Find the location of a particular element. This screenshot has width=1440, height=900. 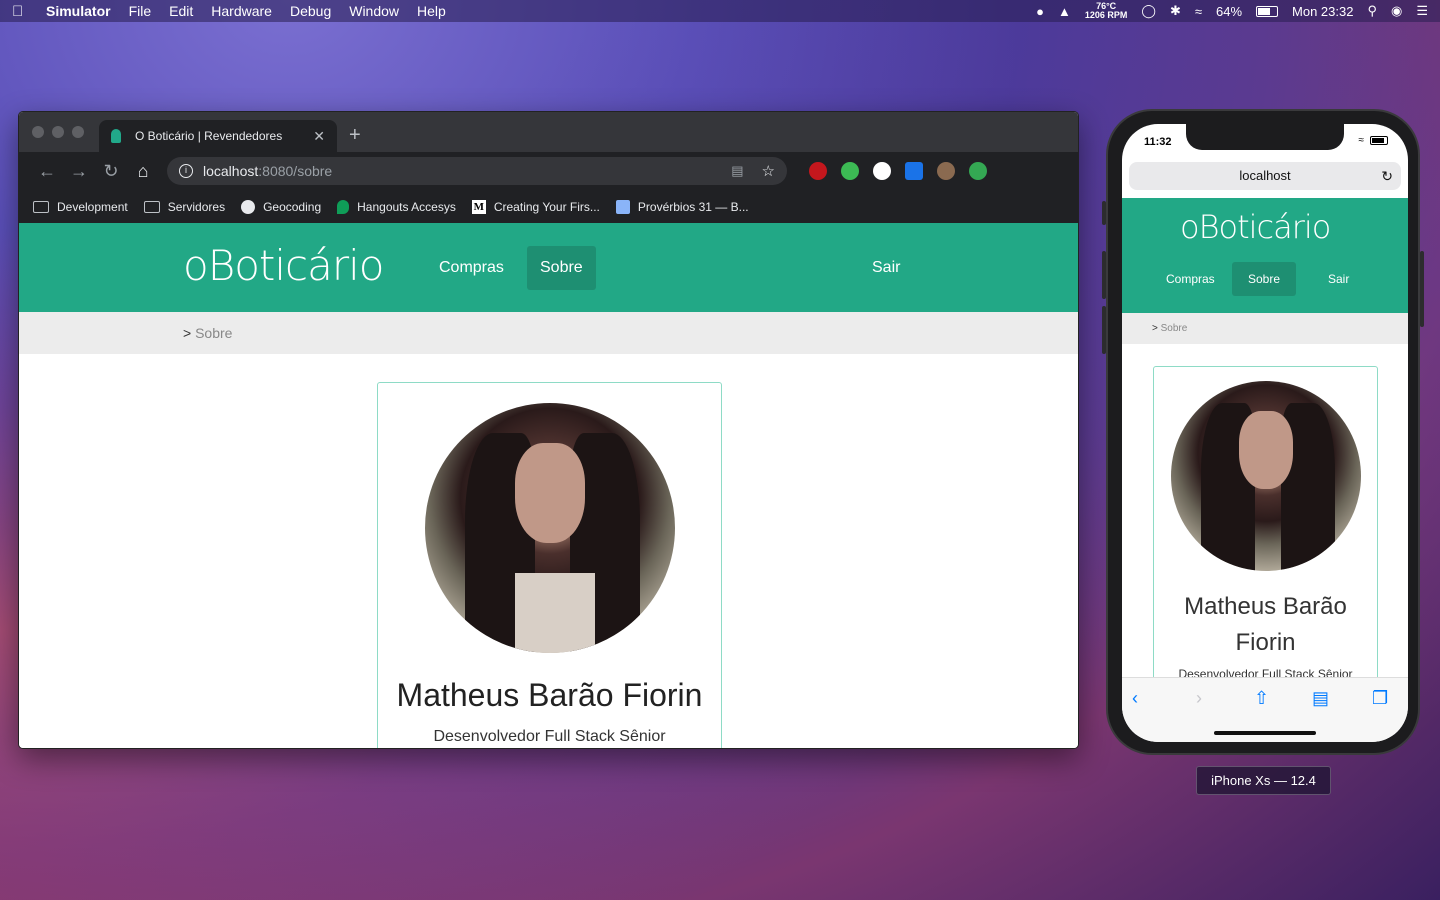

siri-icon: ◉ is located at coordinates (1396, 11).